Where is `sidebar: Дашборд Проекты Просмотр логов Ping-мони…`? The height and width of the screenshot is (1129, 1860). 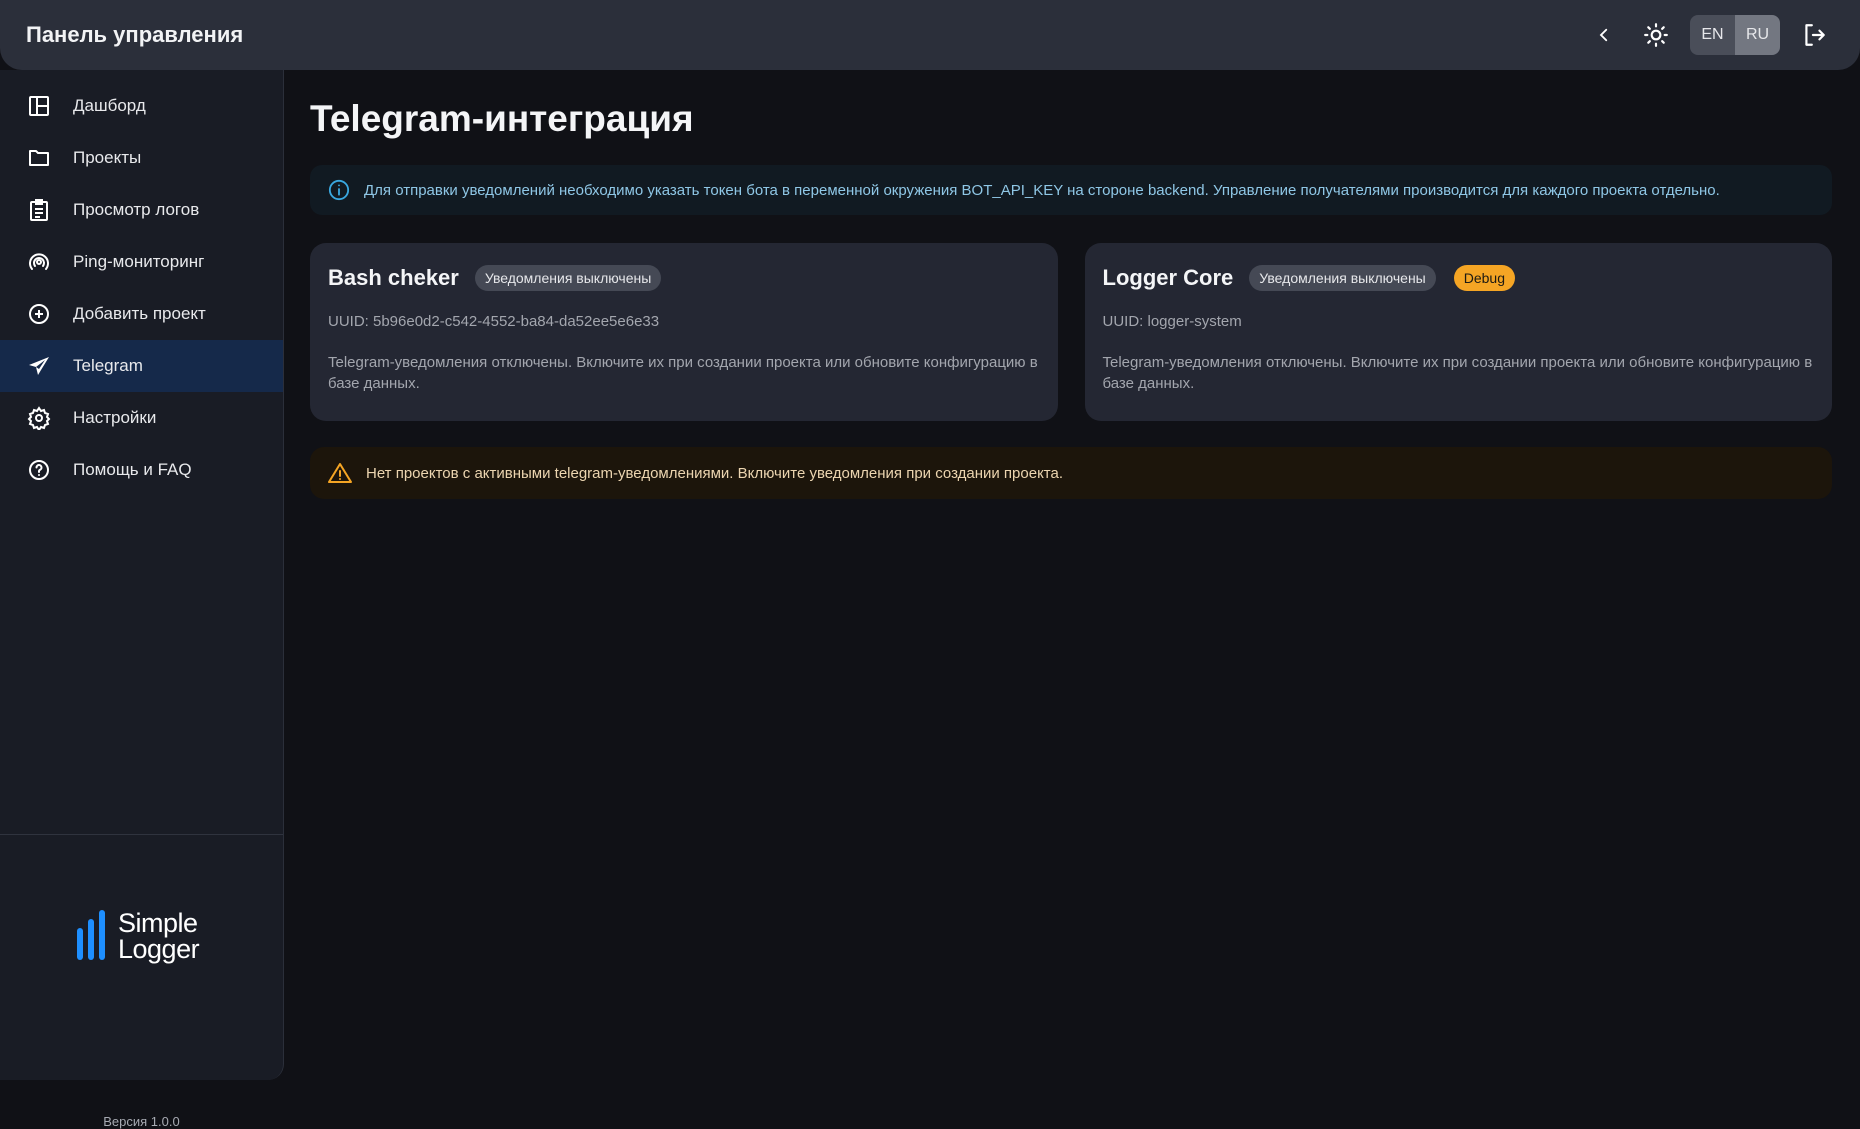 sidebar: Дашборд Проекты Просмотр логов Ping-мони… is located at coordinates (142, 599).